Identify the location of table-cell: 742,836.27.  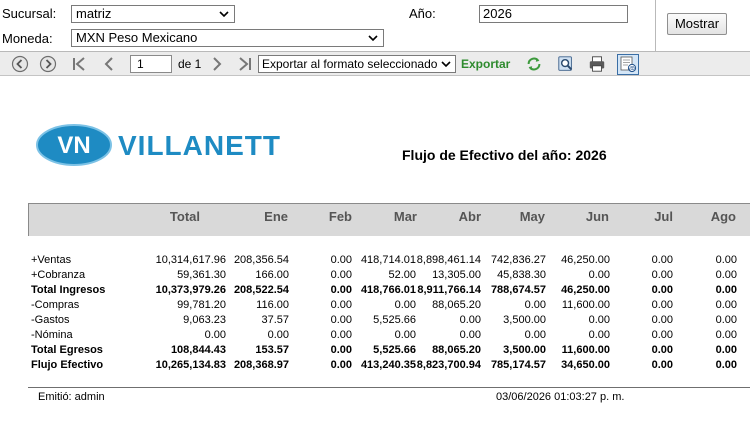
(518, 260).